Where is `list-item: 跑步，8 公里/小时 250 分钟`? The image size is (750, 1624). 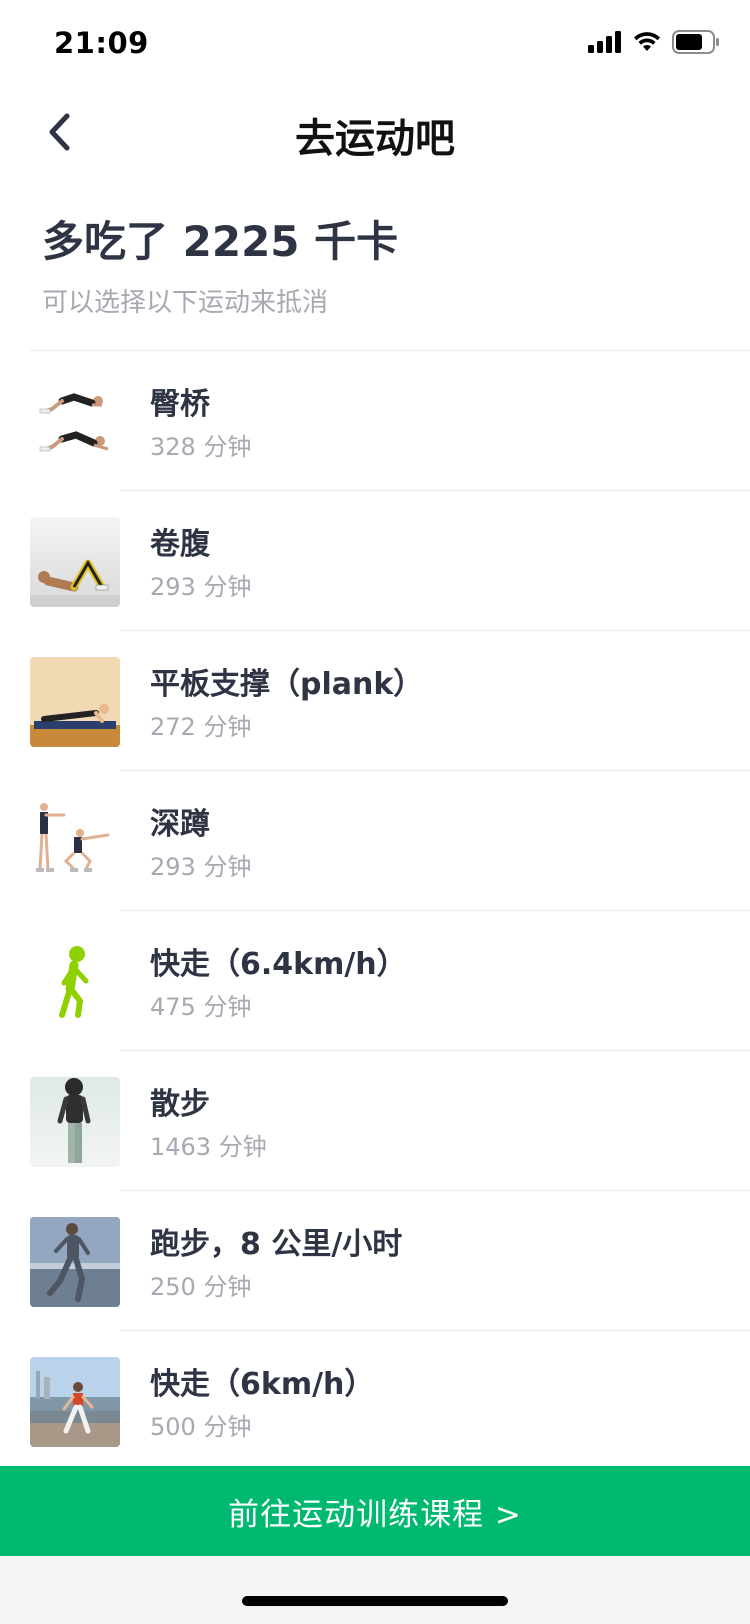
list-item: 跑步，8 公里/小时 250 分钟 is located at coordinates (375, 1261).